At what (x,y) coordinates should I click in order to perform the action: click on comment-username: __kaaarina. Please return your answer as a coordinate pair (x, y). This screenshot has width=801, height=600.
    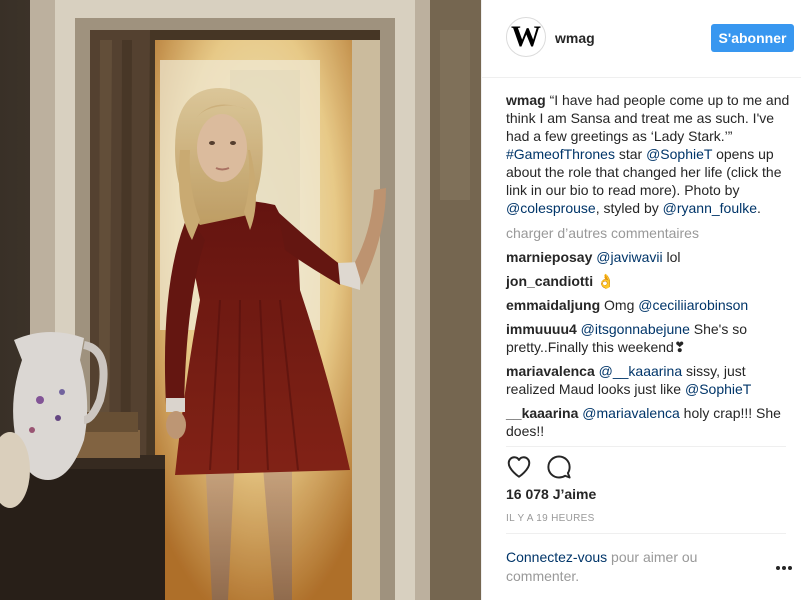
    Looking at the image, I should click on (542, 413).